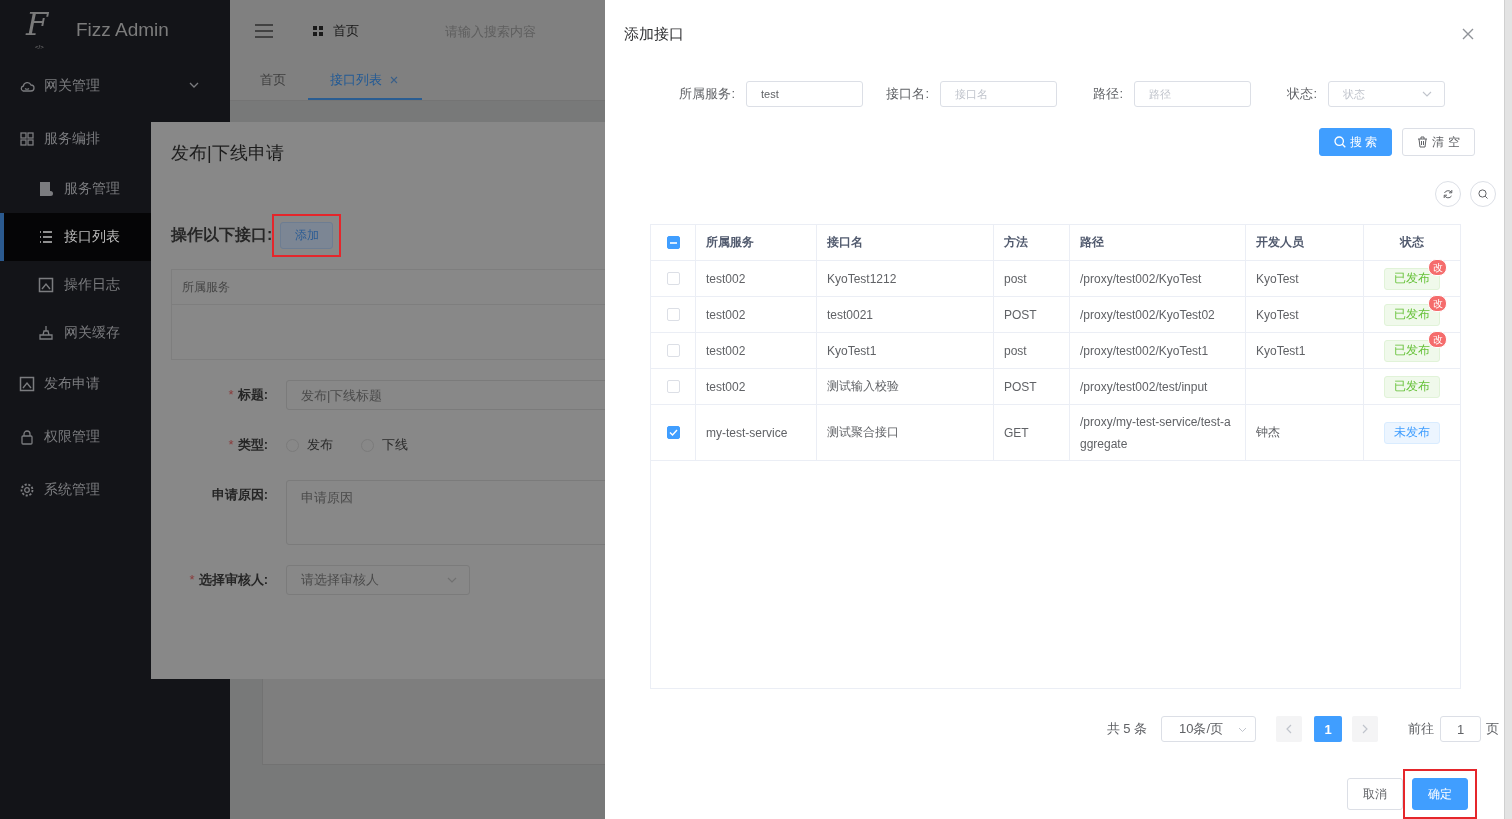  I want to click on page-jump-field: 1, so click(1460, 729).